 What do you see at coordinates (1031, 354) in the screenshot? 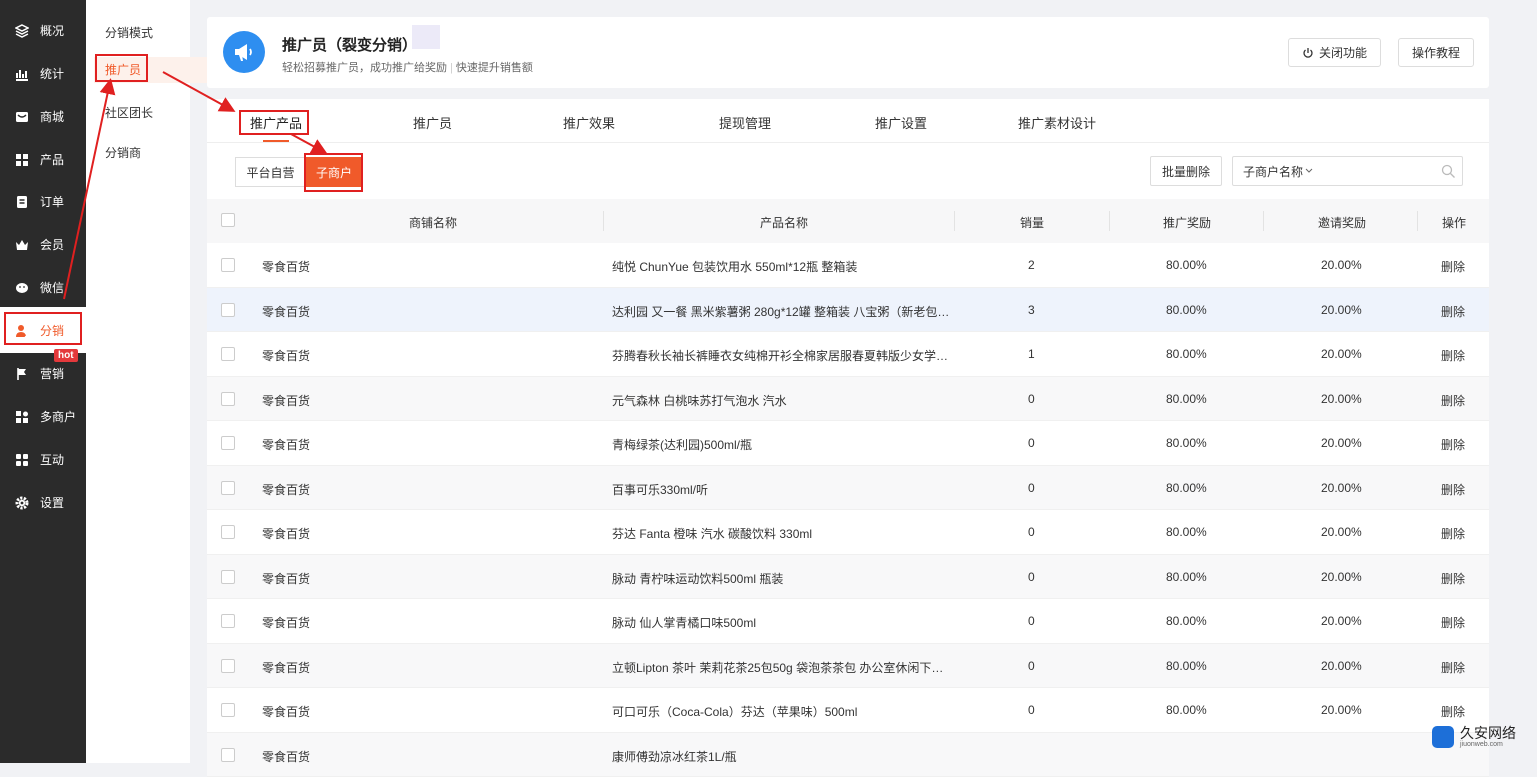
I see `cell-sales: 1` at bounding box center [1031, 354].